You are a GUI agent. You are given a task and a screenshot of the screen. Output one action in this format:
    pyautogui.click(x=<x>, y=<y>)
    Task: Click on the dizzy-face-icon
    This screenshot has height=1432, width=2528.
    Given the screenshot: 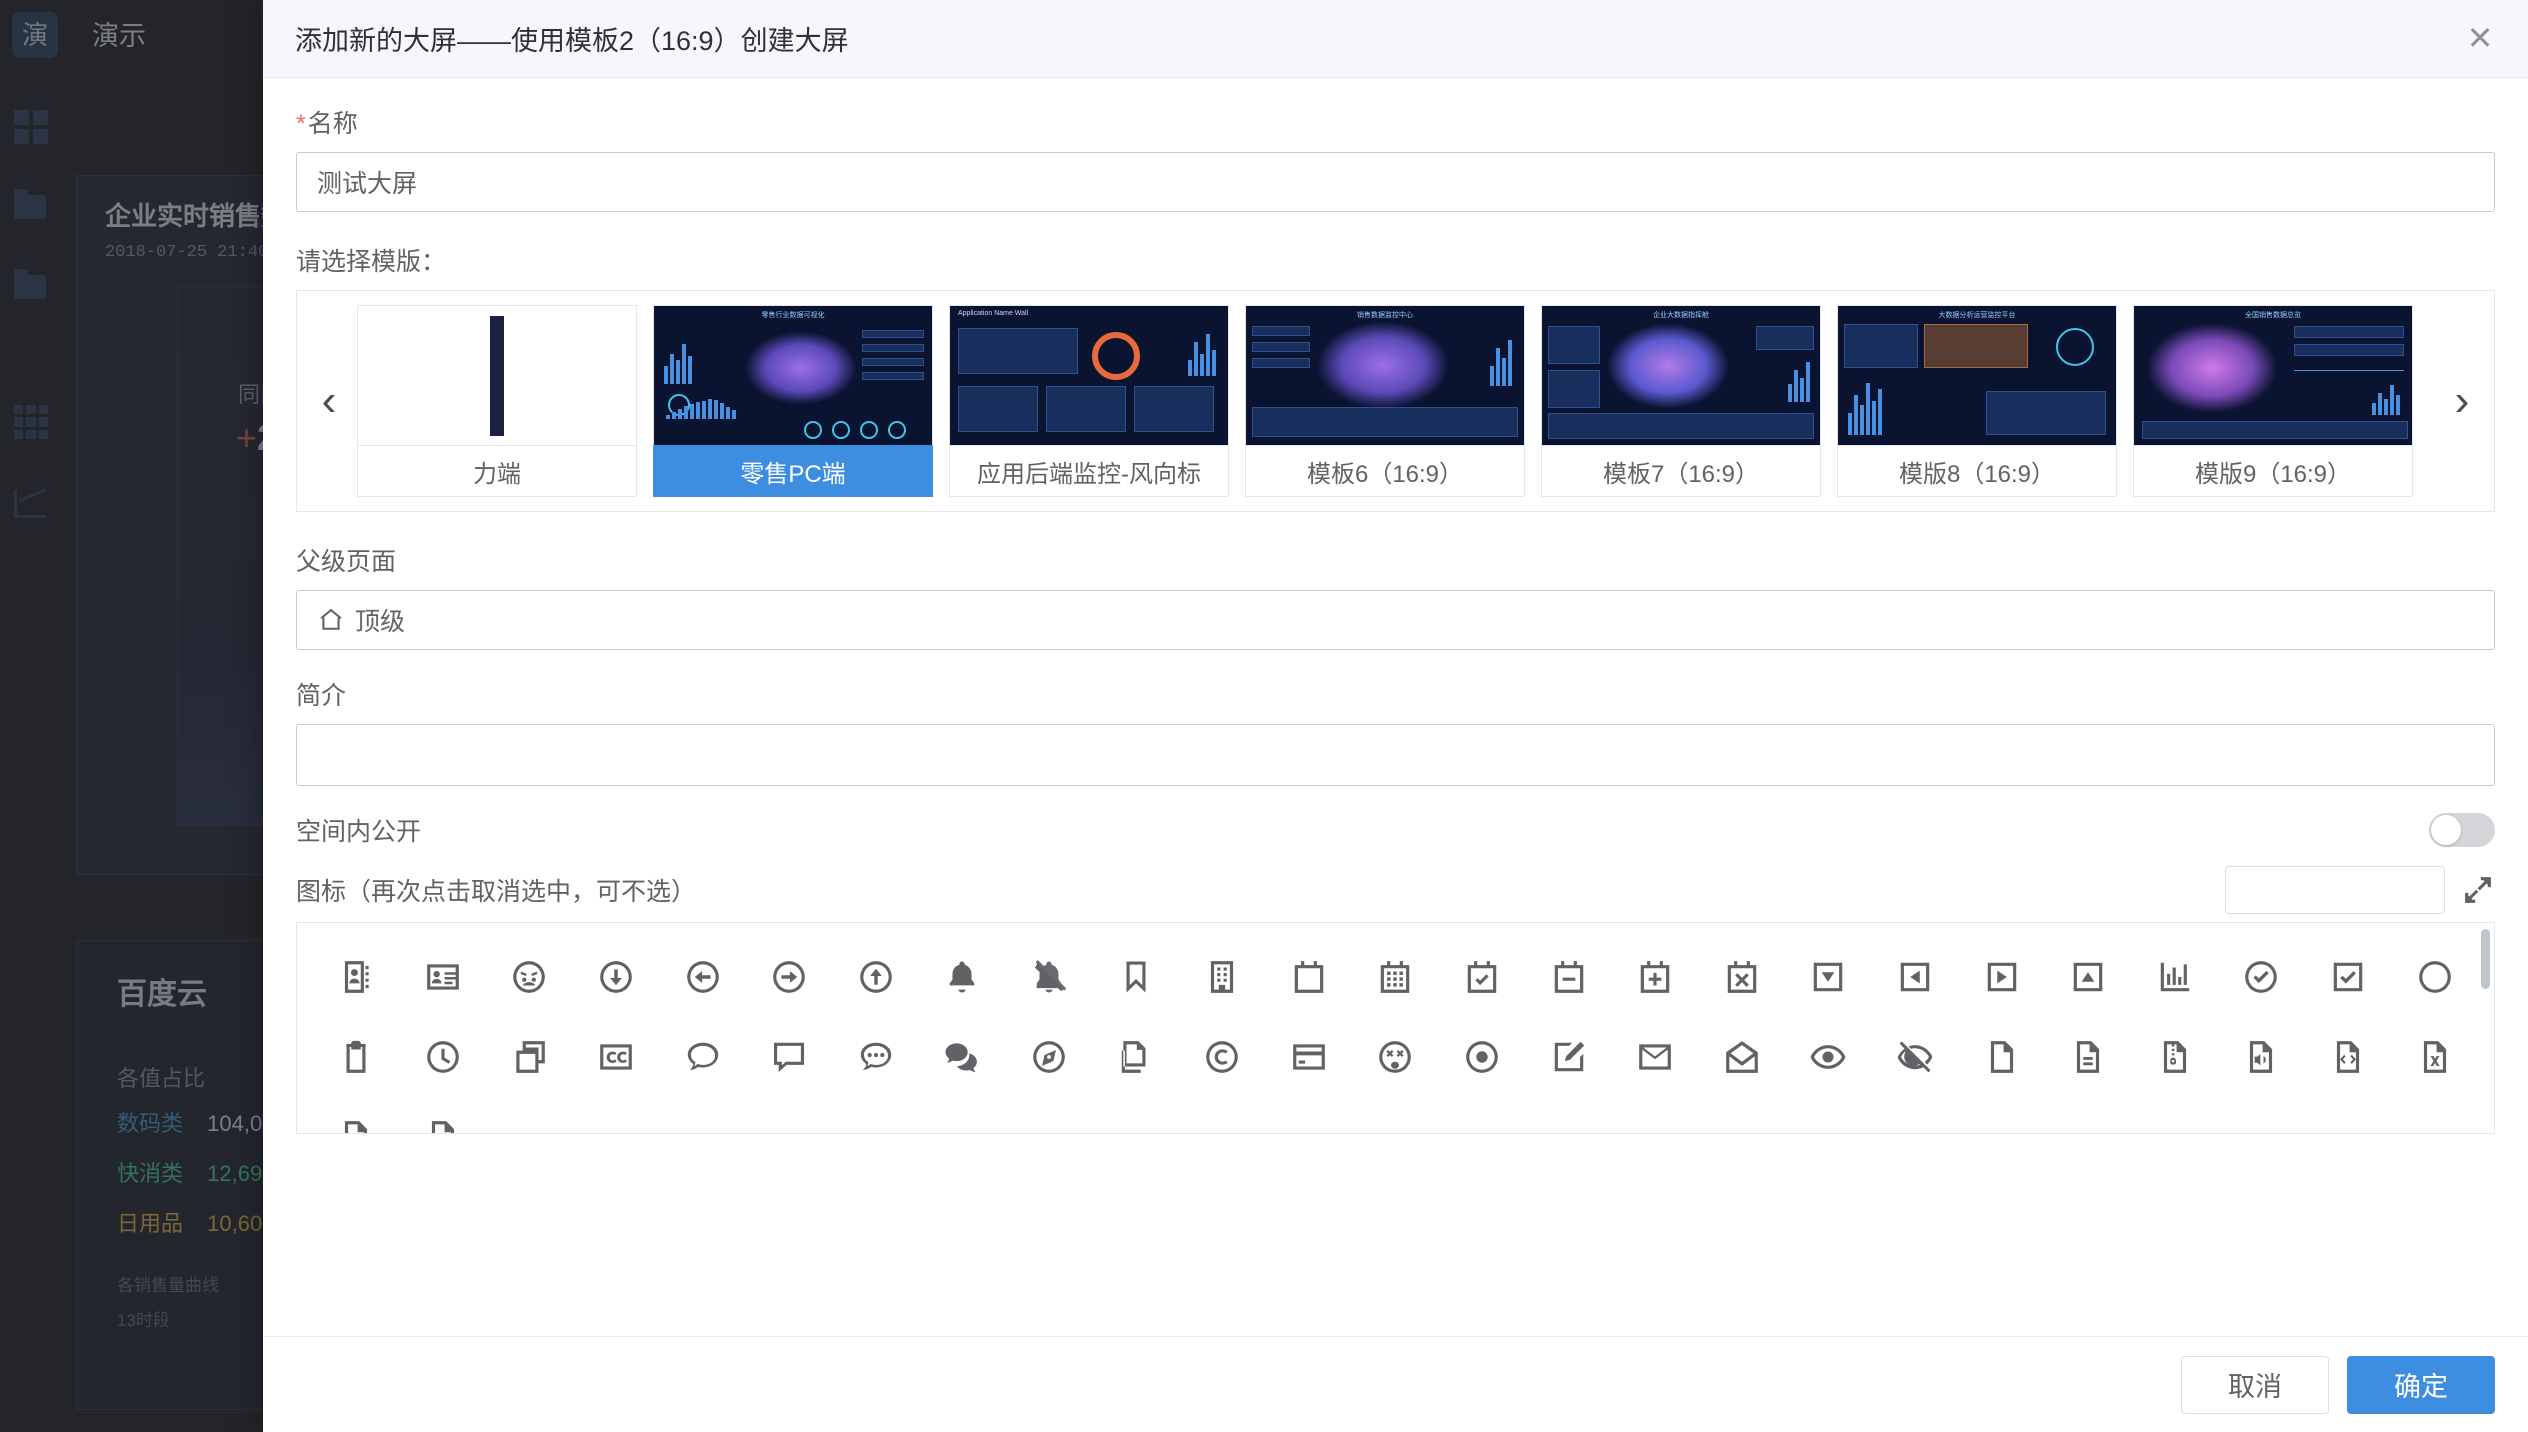 What is the action you would take?
    pyautogui.click(x=1395, y=1057)
    